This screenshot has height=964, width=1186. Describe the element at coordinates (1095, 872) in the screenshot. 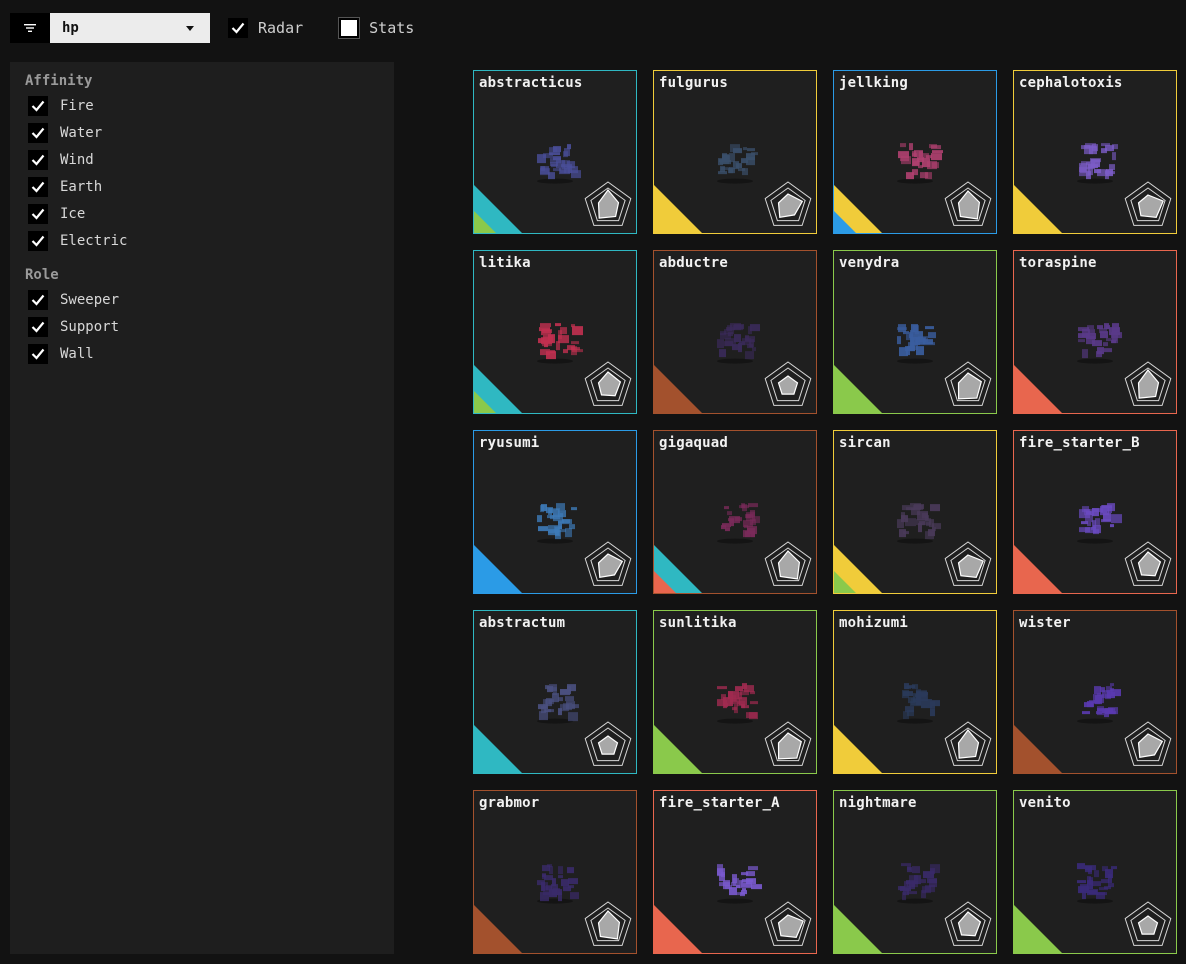

I see `monster-card: venito` at that location.